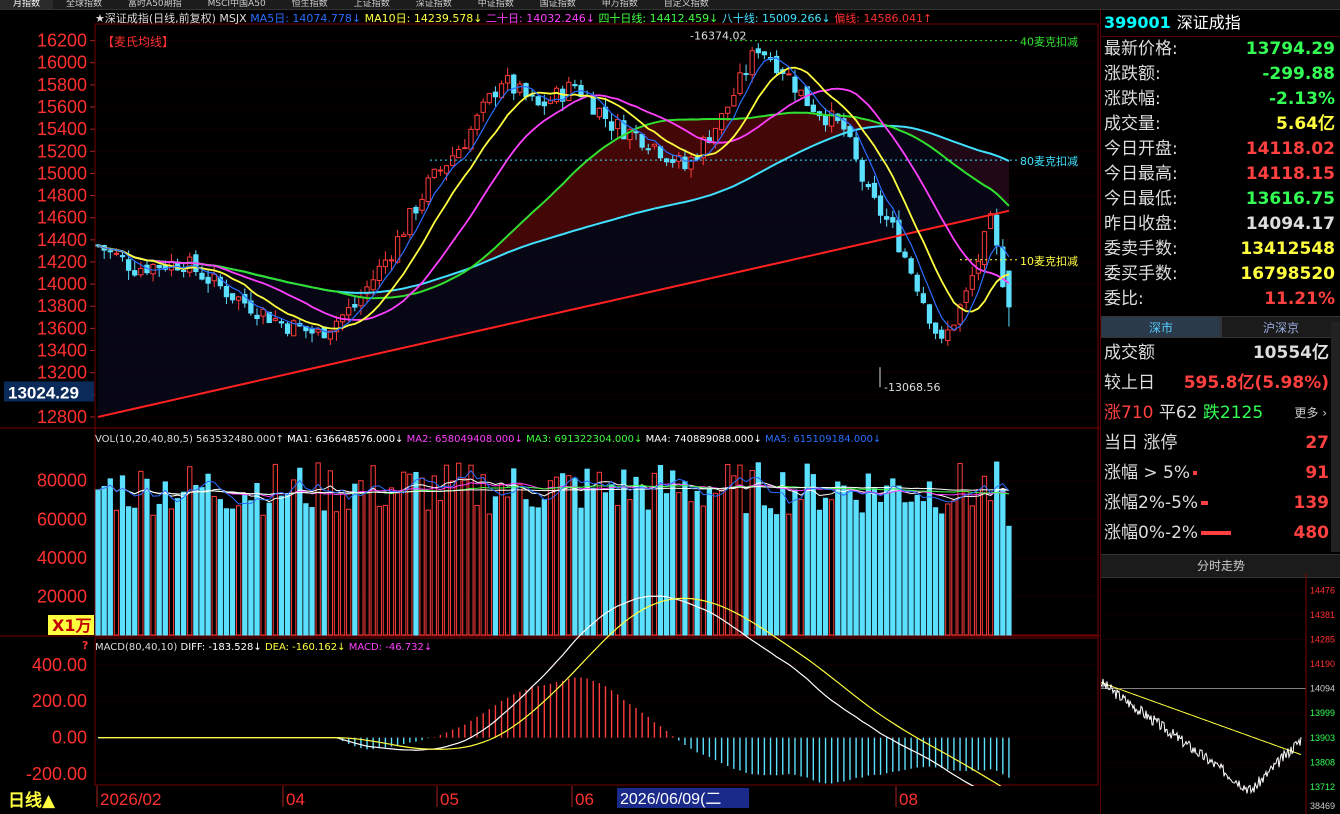 The height and width of the screenshot is (814, 1340). Describe the element at coordinates (1161, 327) in the screenshot. I see `tab-shenzhen: 深市` at that location.